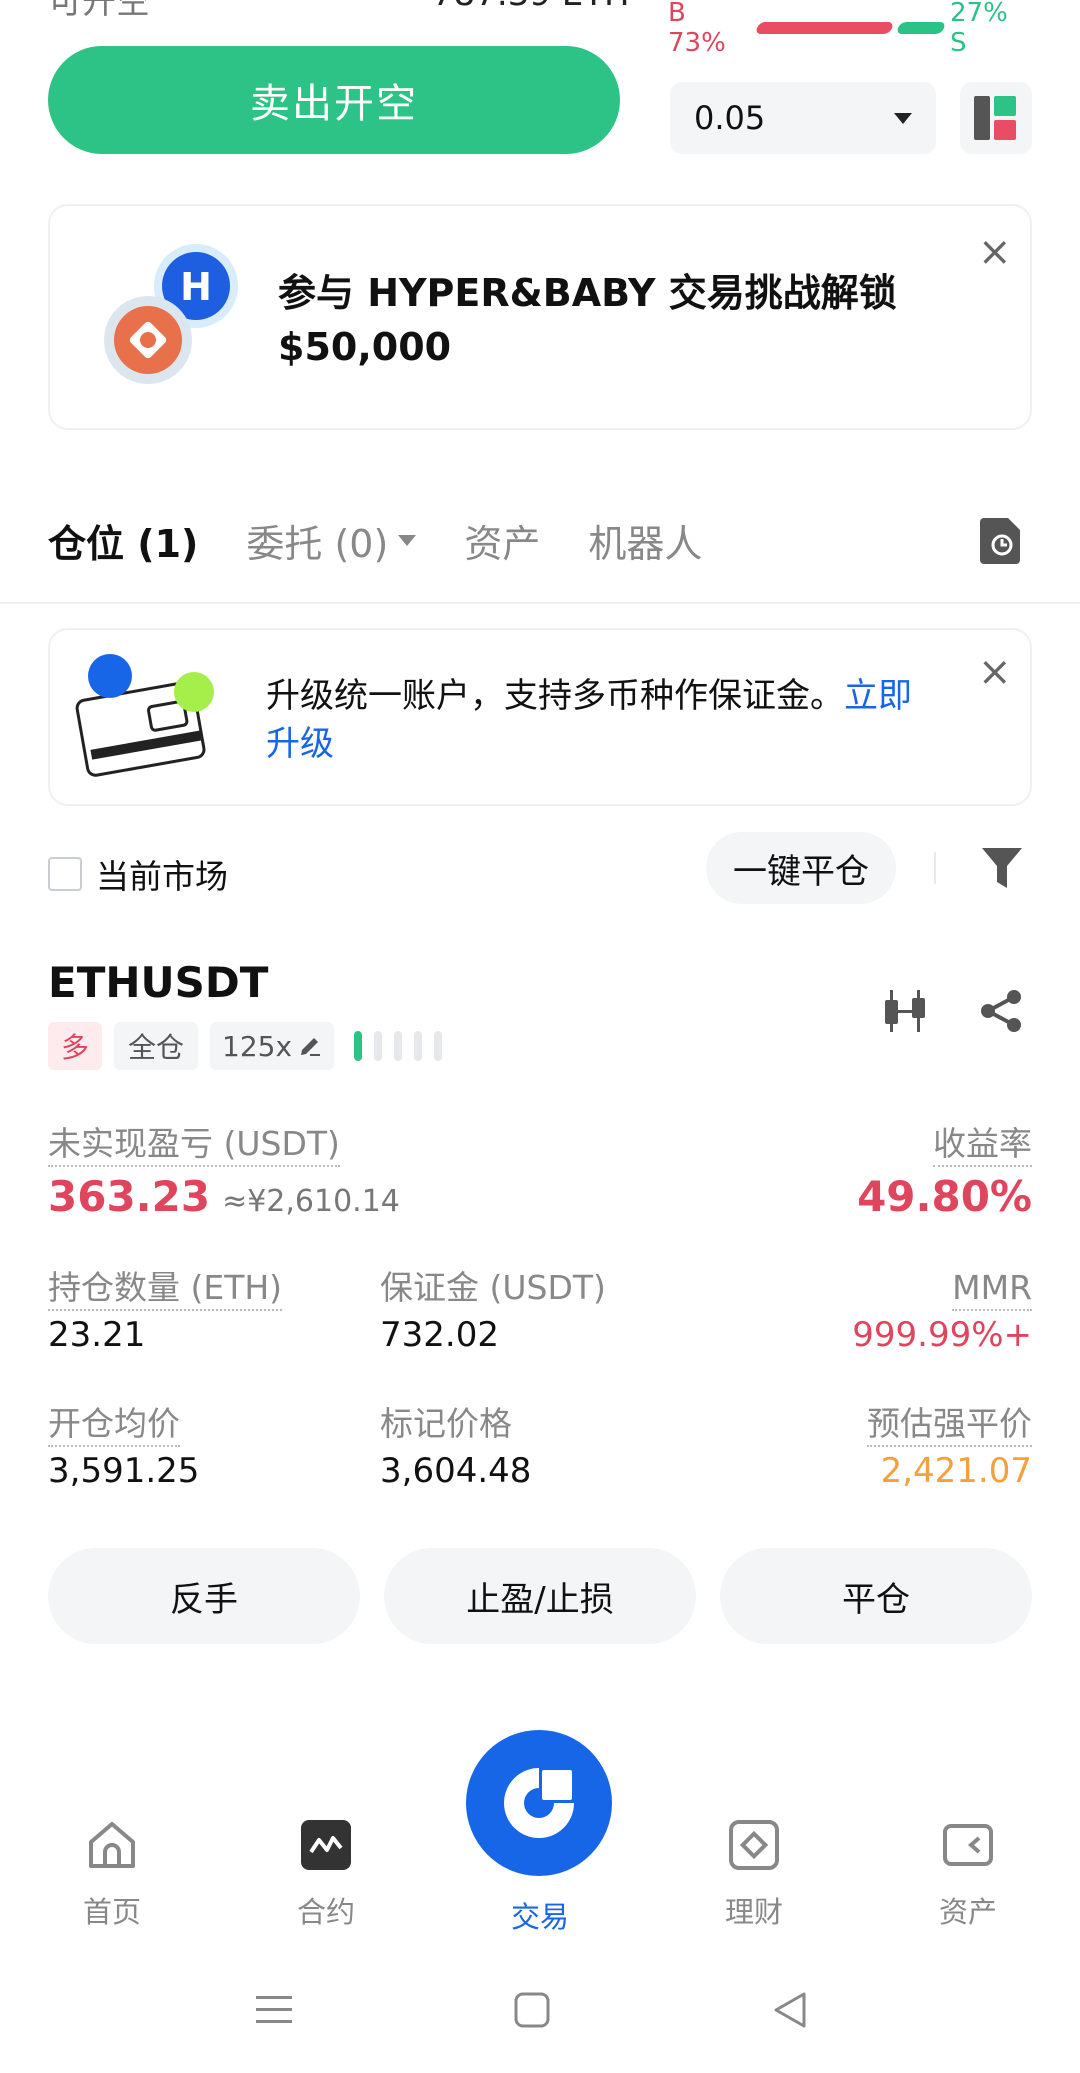  I want to click on position-size-block: 持仓数量 (ETH) 23.21, so click(165, 1312).